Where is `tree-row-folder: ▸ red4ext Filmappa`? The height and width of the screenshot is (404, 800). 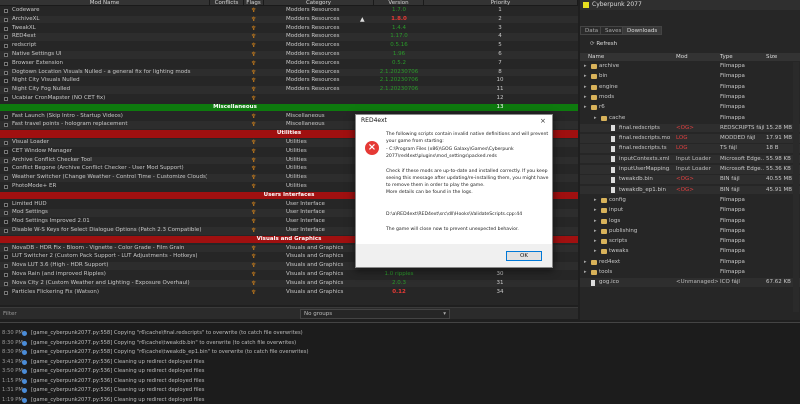
tree-row-folder: ▸ red4ext Filmappa is located at coordinates (690, 262).